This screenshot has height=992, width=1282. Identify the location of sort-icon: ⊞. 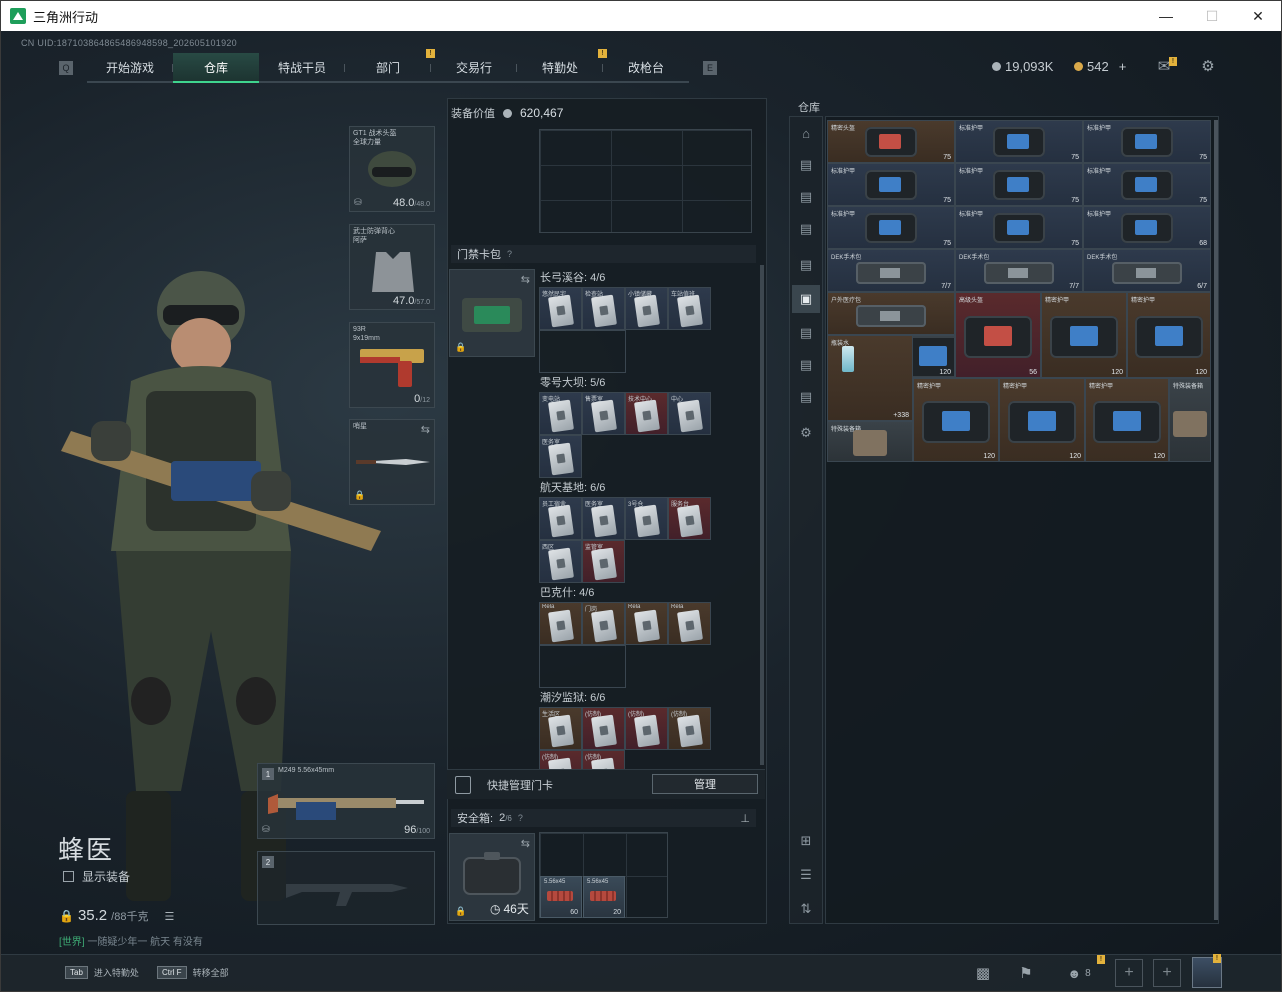
(806, 841).